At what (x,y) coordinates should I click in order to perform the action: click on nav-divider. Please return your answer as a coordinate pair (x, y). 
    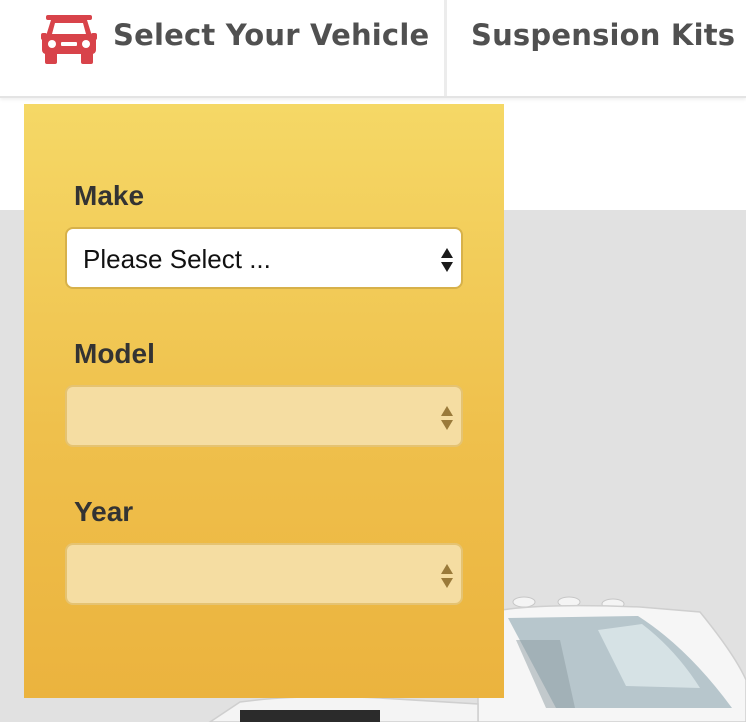
    Looking at the image, I should click on (445, 48).